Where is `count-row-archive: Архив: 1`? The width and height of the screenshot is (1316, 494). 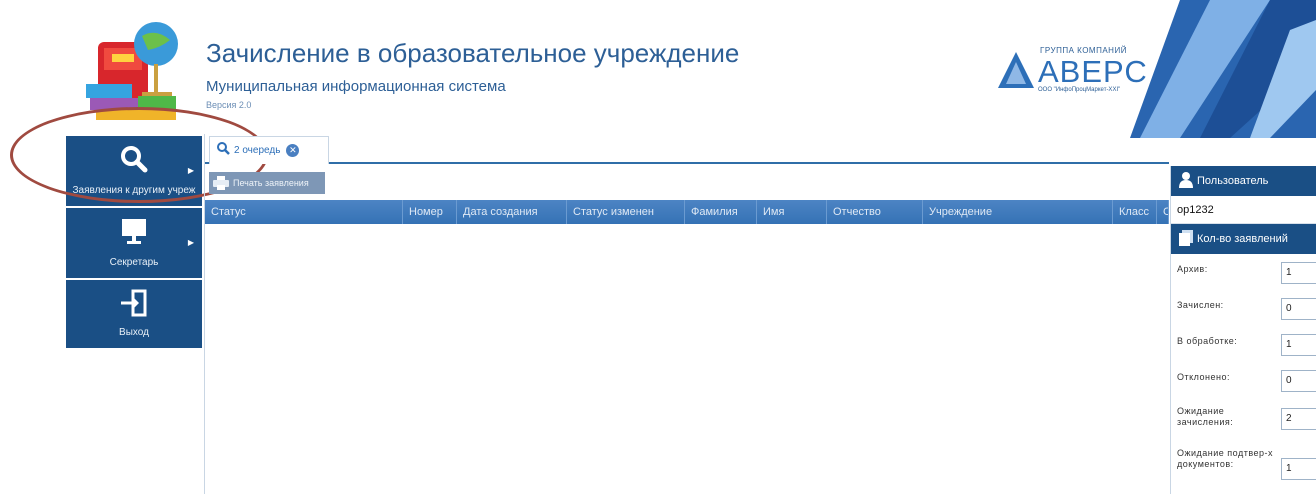
count-row-archive: Архив: 1 is located at coordinates (1243, 272).